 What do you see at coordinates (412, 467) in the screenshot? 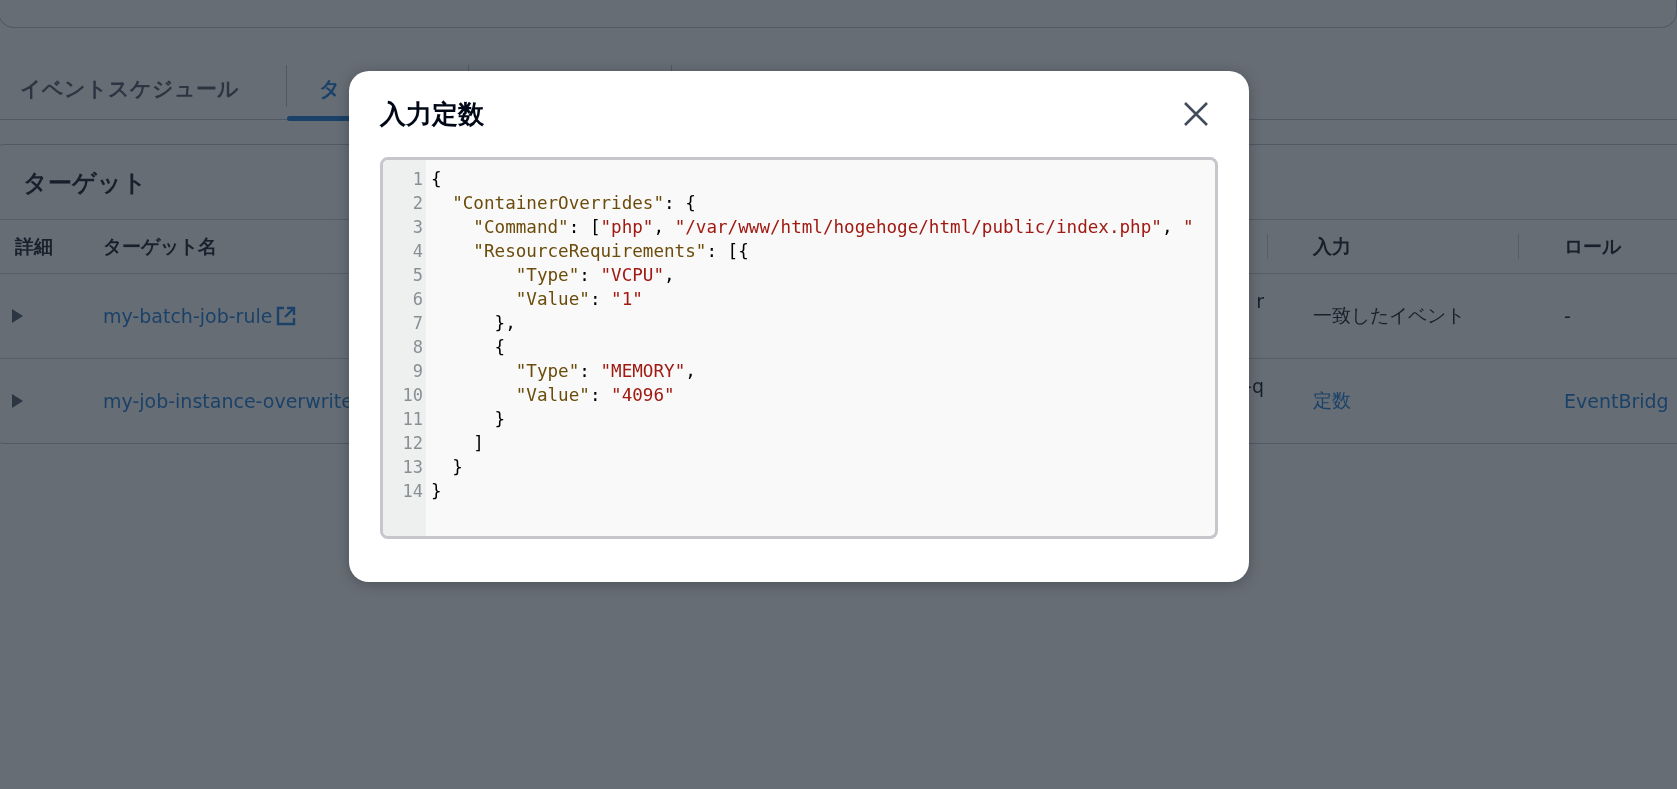
I see `line-number: 13` at bounding box center [412, 467].